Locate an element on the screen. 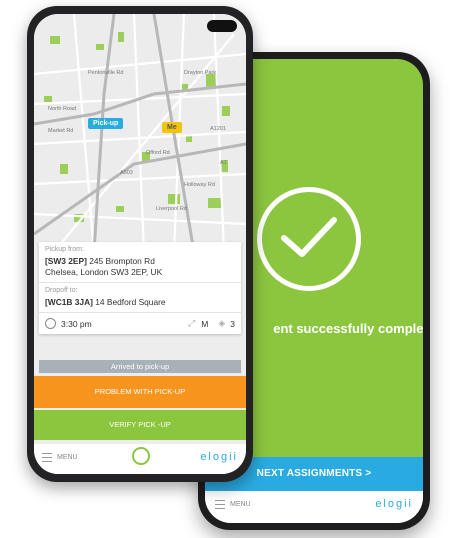 This screenshot has height=538, width=450. dropoff-label: Dropoff to: is located at coordinates (61, 290).